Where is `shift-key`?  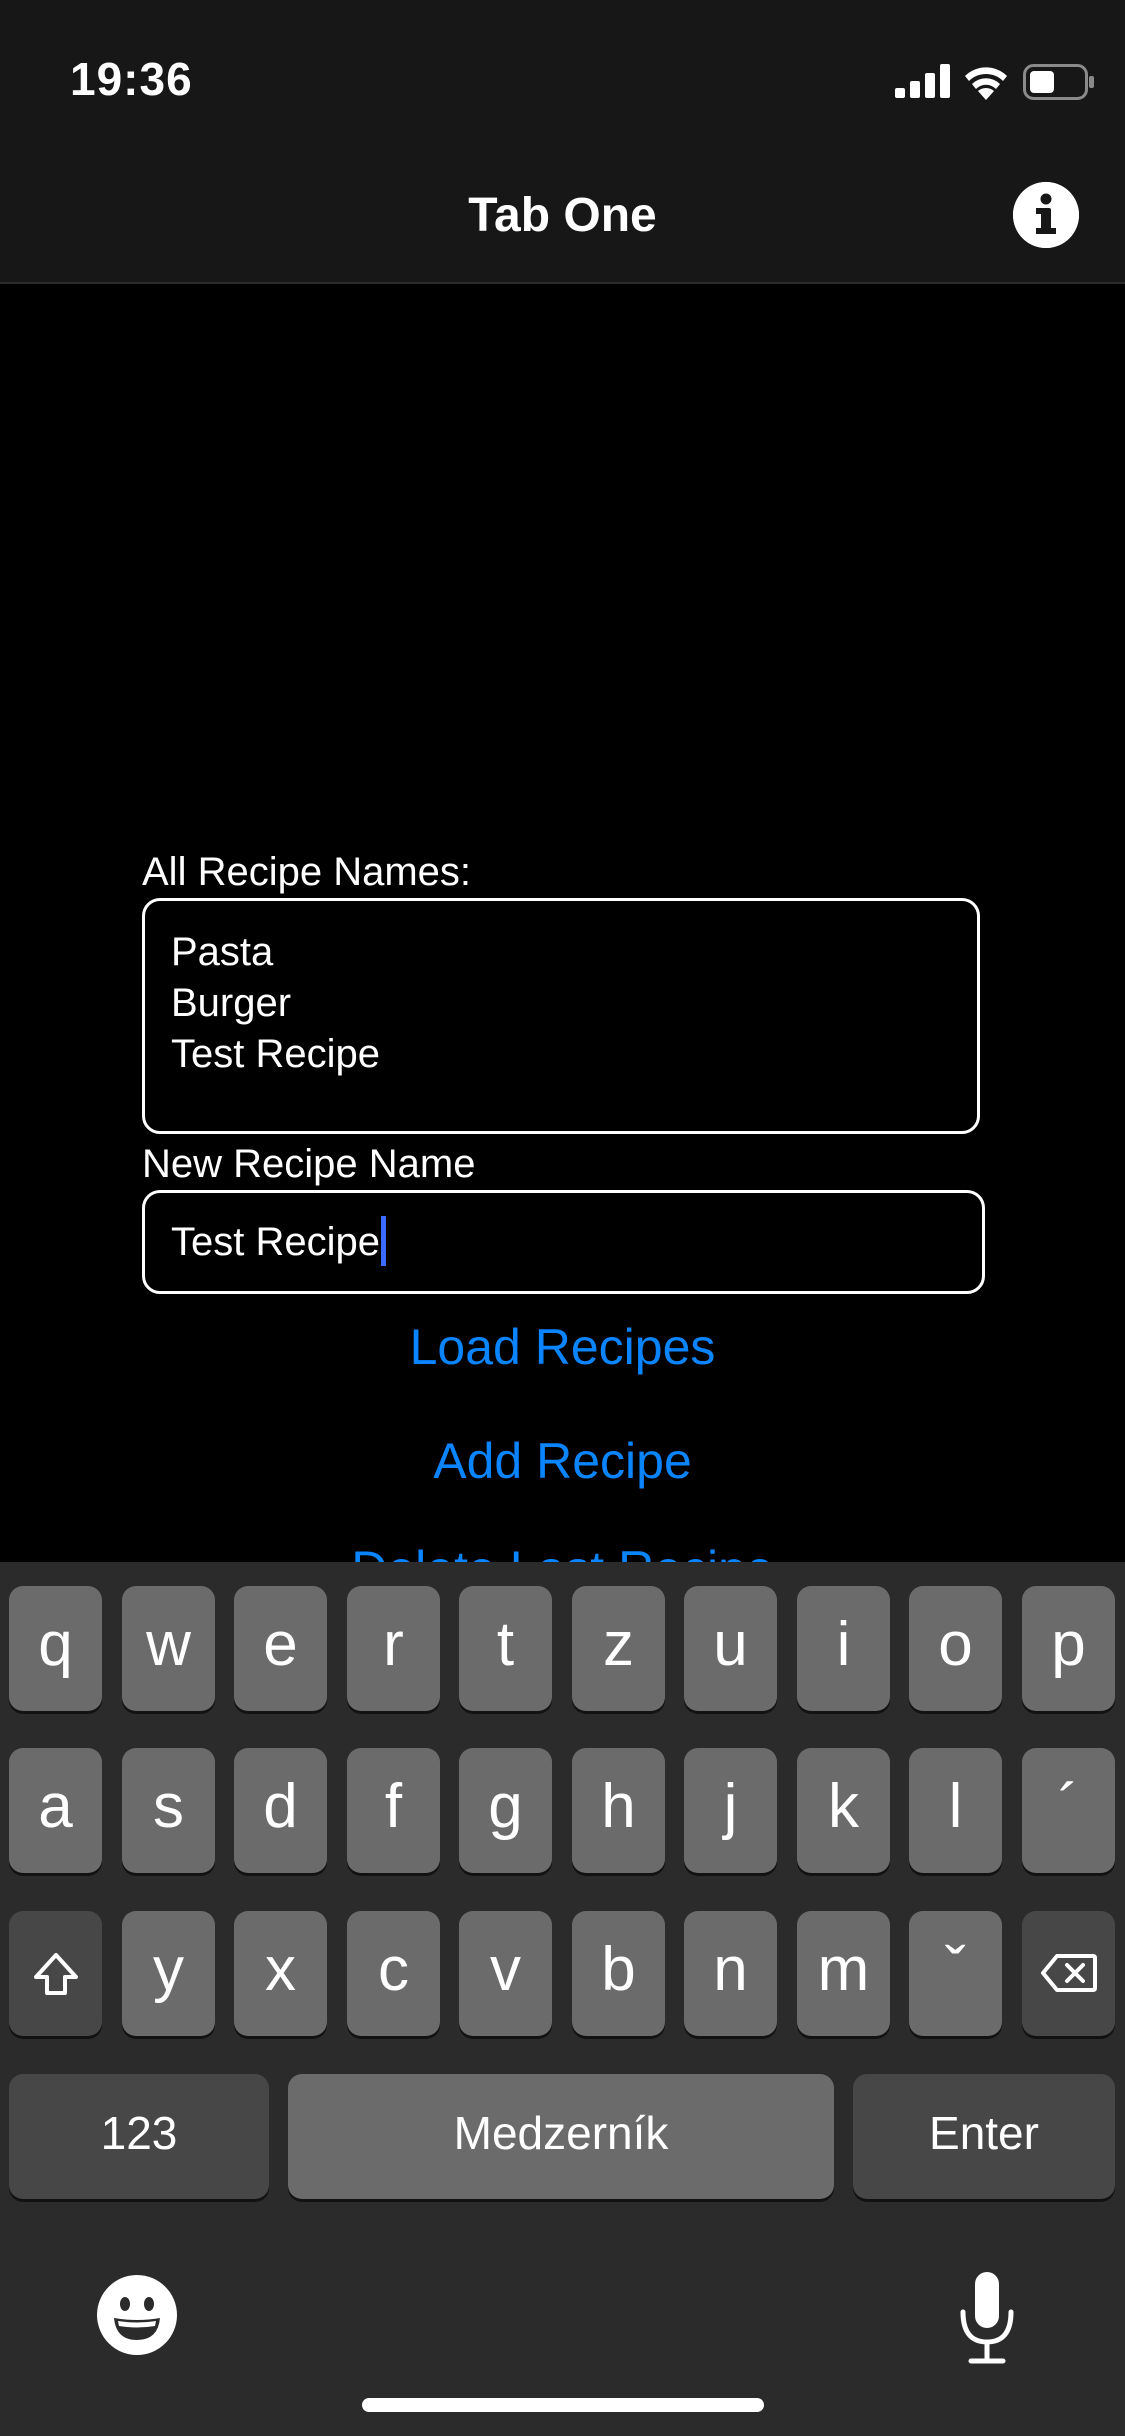 shift-key is located at coordinates (55, 1973).